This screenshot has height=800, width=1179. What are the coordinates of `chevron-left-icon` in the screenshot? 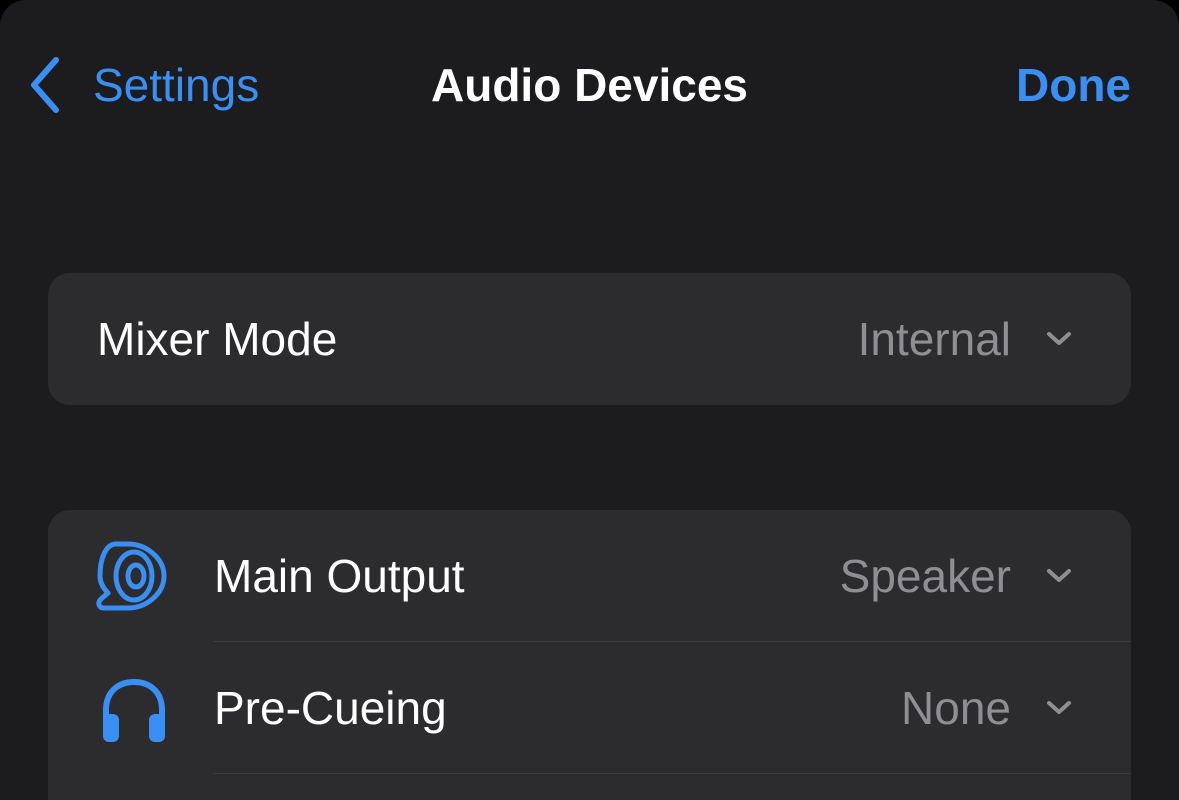 It's located at (44, 85).